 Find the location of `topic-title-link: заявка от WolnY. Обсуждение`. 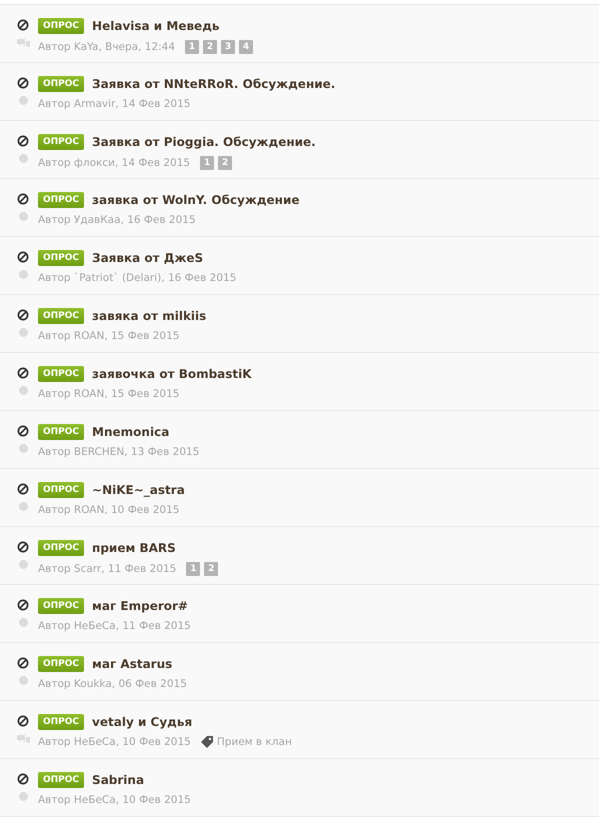

topic-title-link: заявка от WolnY. Обсуждение is located at coordinates (196, 200).